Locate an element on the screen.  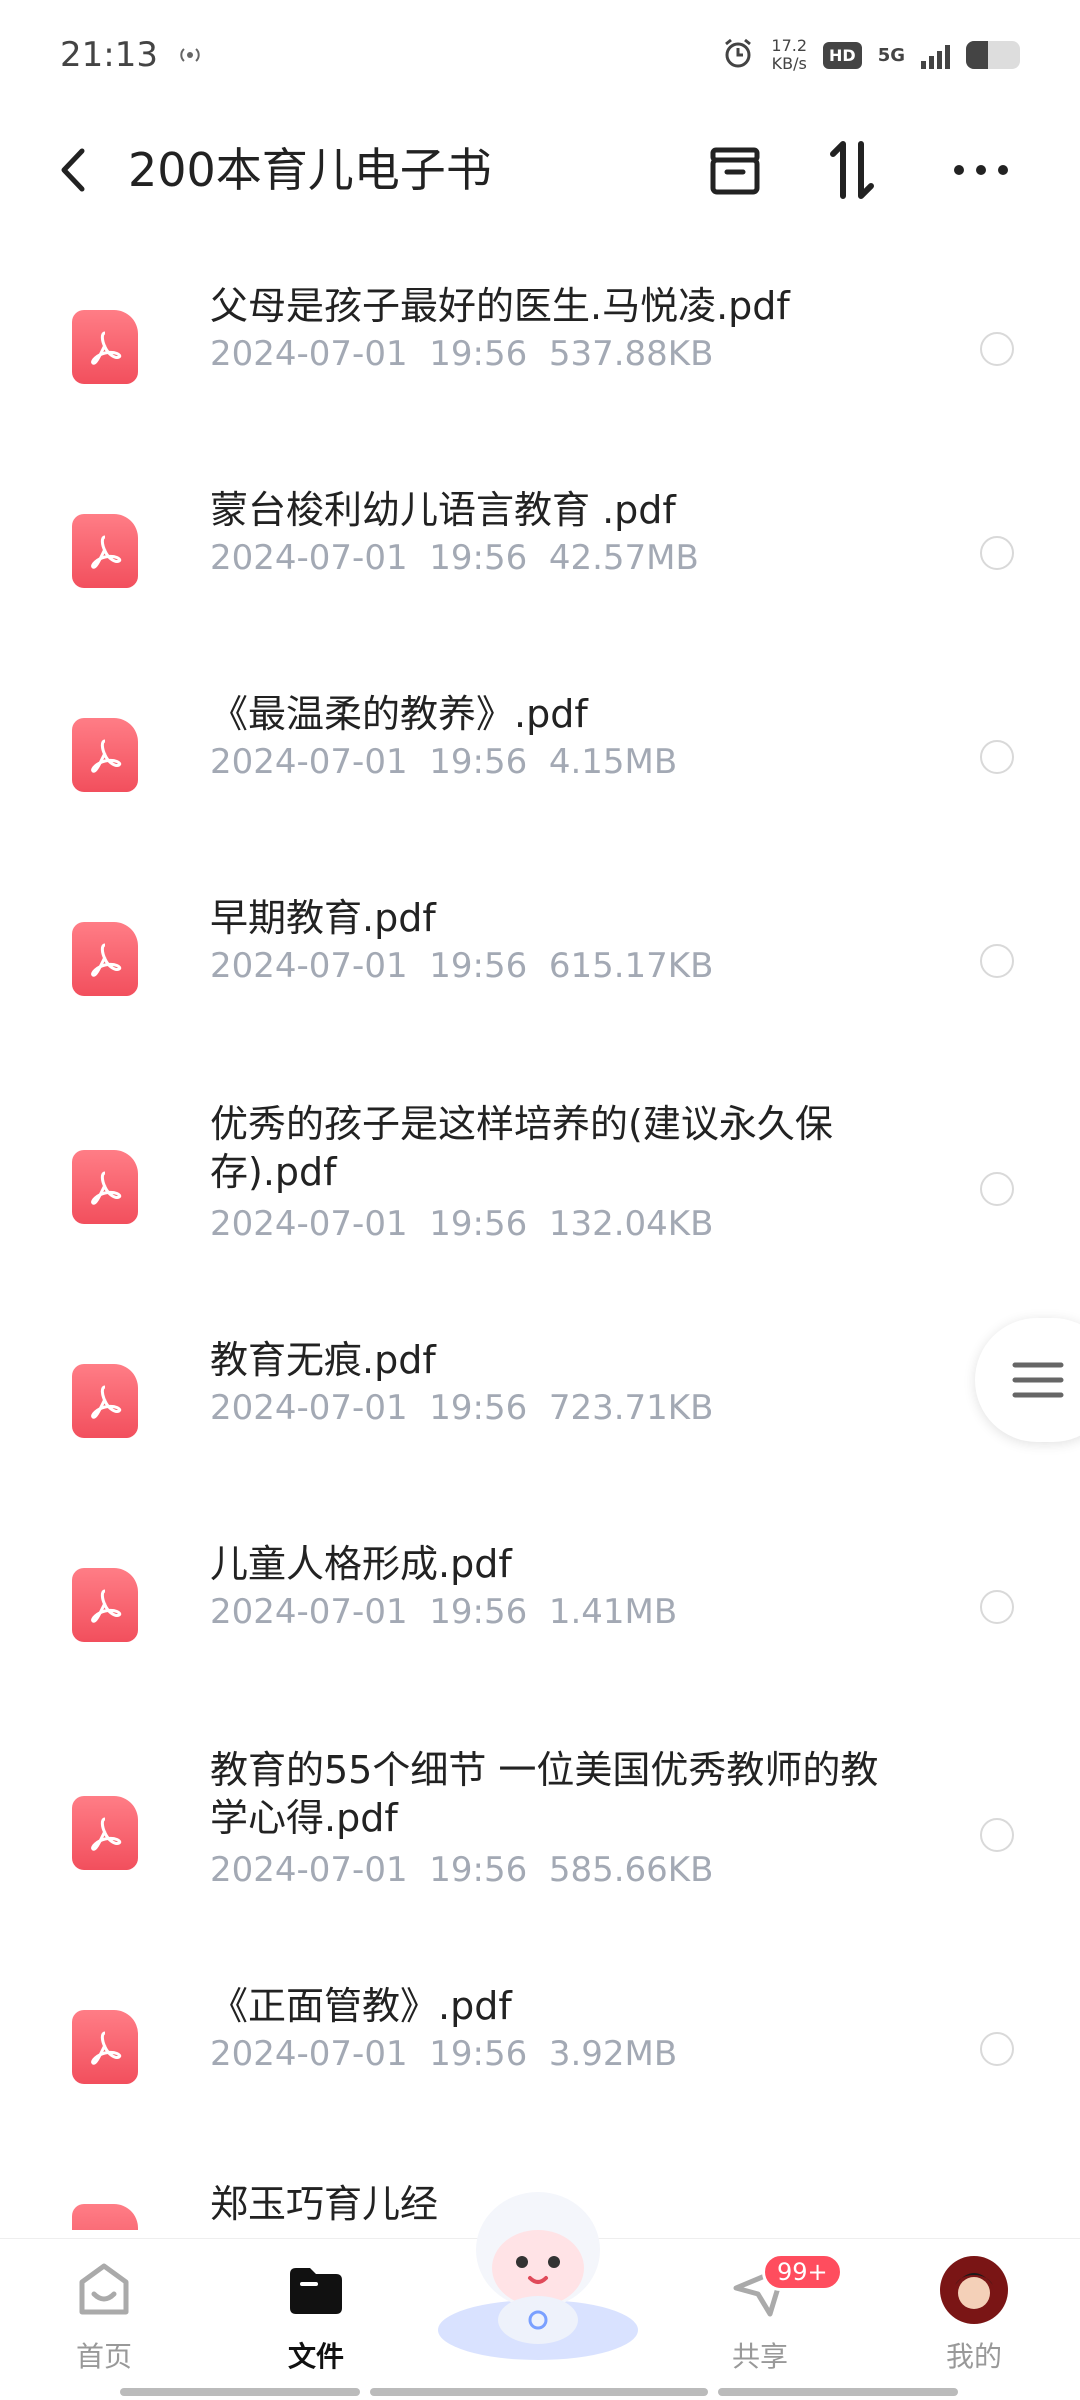
nav-share-label: 共享 is located at coordinates (759, 2356).